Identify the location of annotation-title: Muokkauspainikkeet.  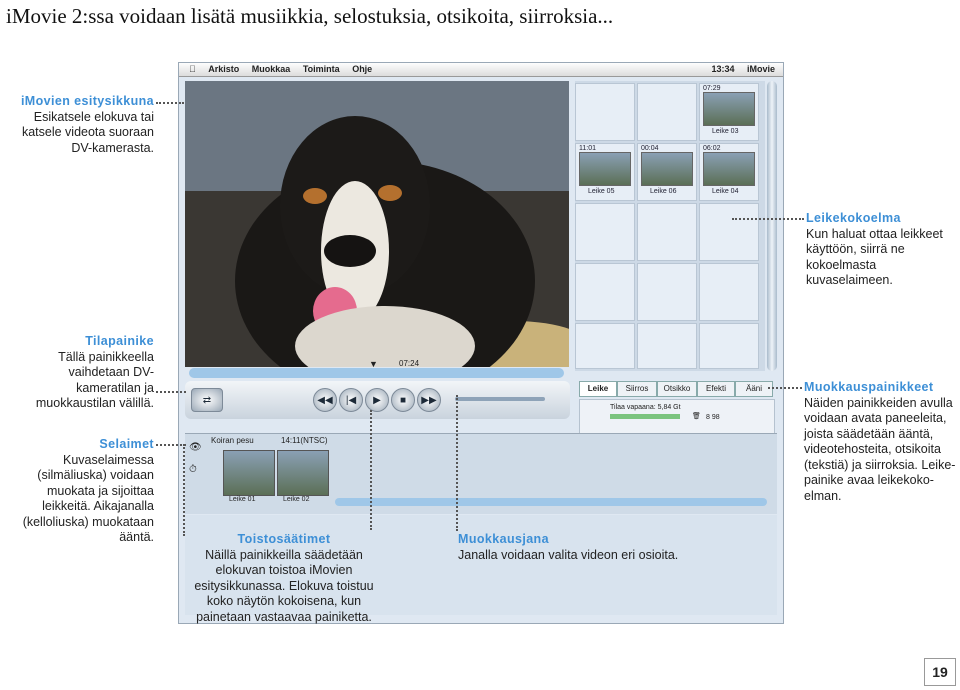
(869, 387).